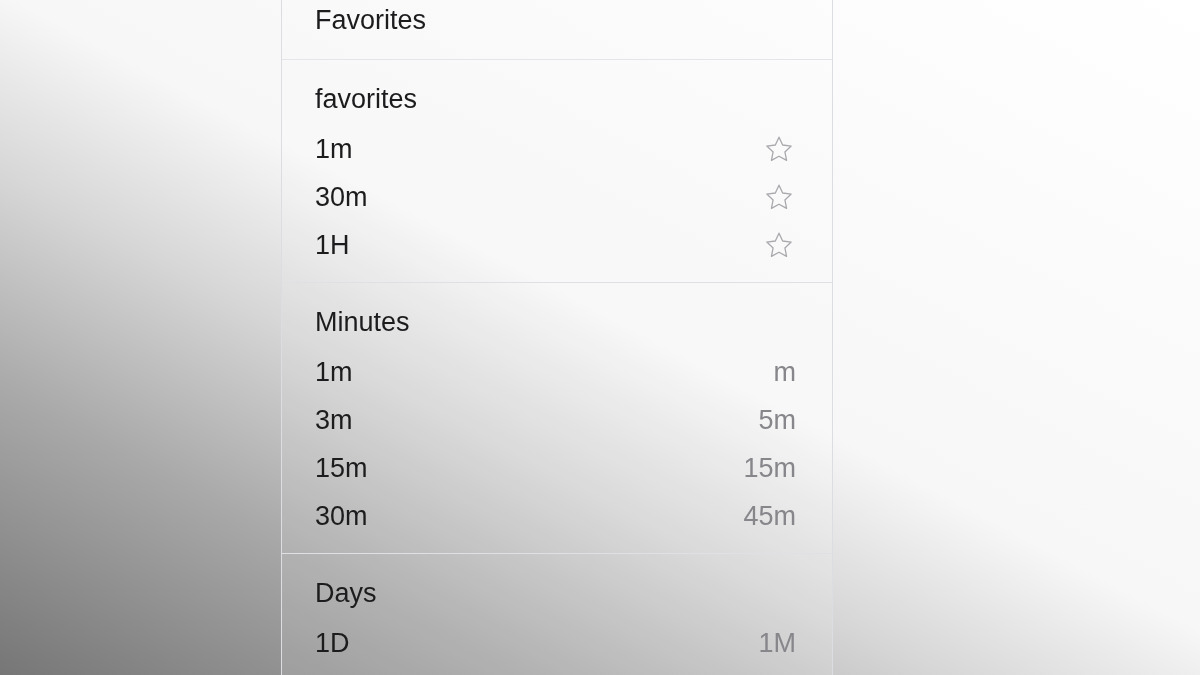 The height and width of the screenshot is (675, 1200). What do you see at coordinates (341, 468) in the screenshot?
I see `interval-option: 15m` at bounding box center [341, 468].